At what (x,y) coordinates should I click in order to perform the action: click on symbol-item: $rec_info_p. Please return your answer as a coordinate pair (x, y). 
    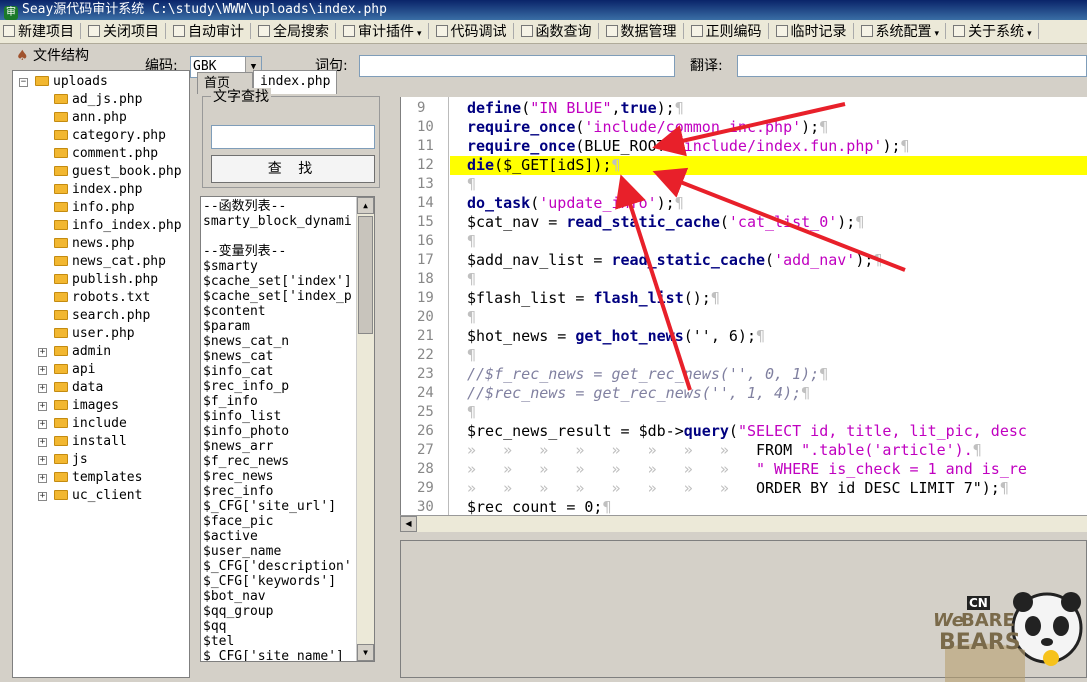
    Looking at the image, I should click on (246, 386).